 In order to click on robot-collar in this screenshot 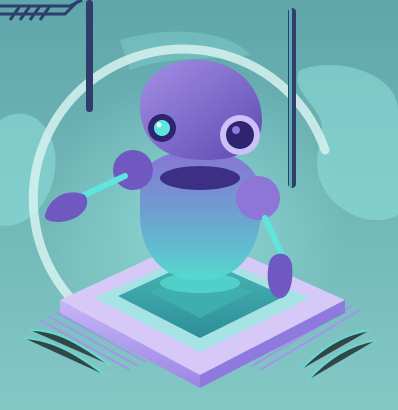, I will do `click(200, 178)`.